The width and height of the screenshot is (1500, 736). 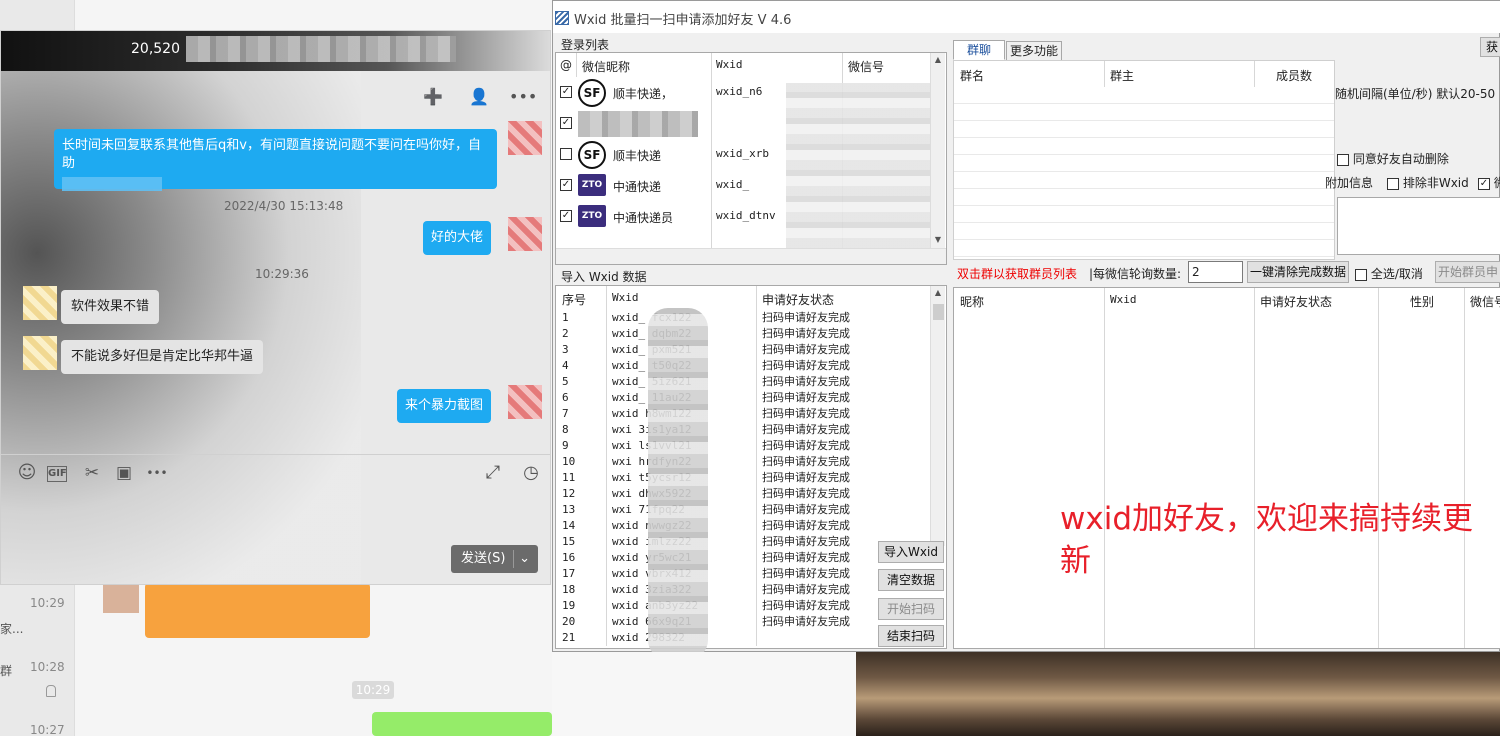 I want to click on import-wxid-button: 导入Wxid, so click(x=911, y=552).